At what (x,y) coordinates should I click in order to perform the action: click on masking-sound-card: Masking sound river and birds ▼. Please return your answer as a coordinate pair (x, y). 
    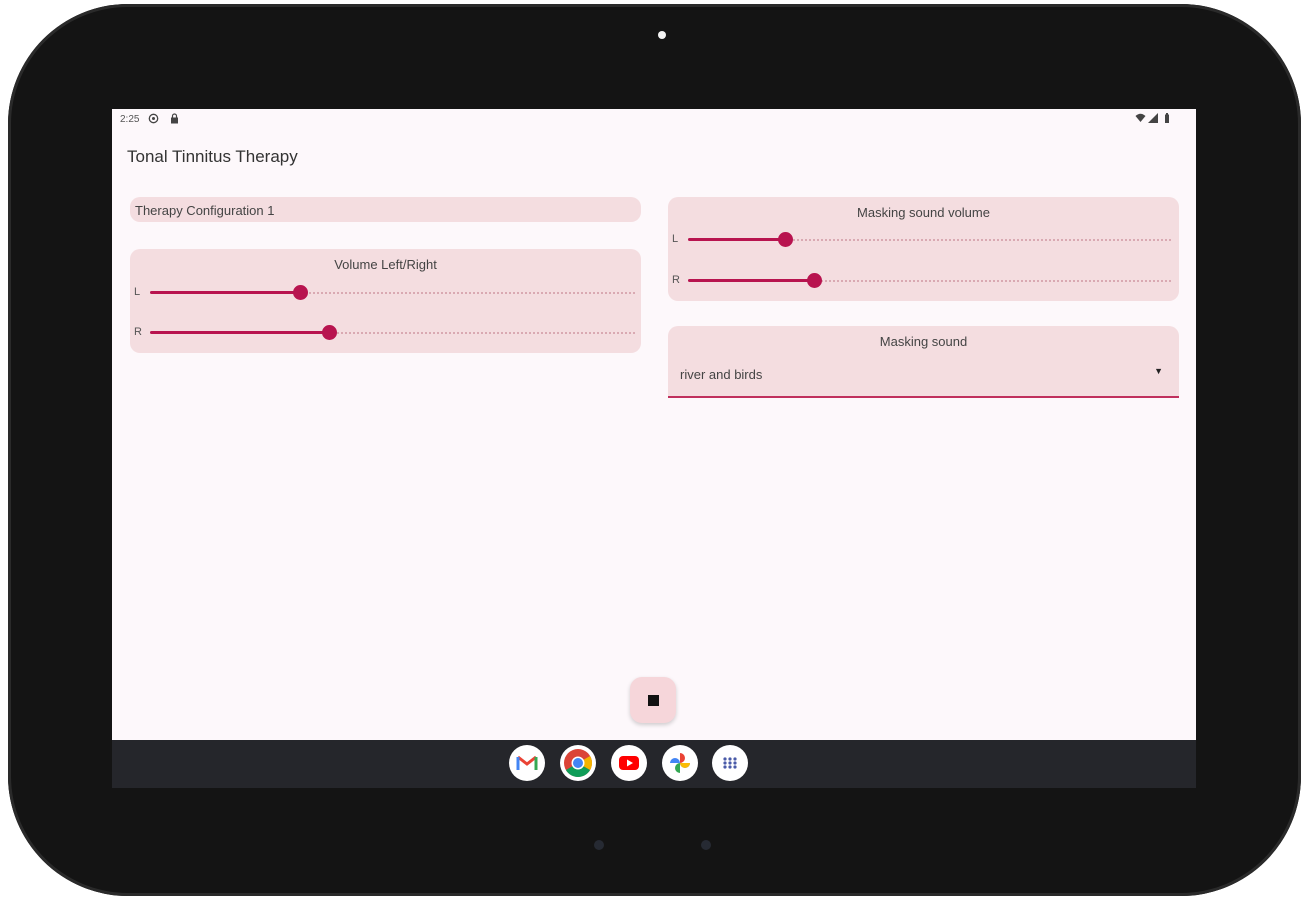
    Looking at the image, I should click on (923, 362).